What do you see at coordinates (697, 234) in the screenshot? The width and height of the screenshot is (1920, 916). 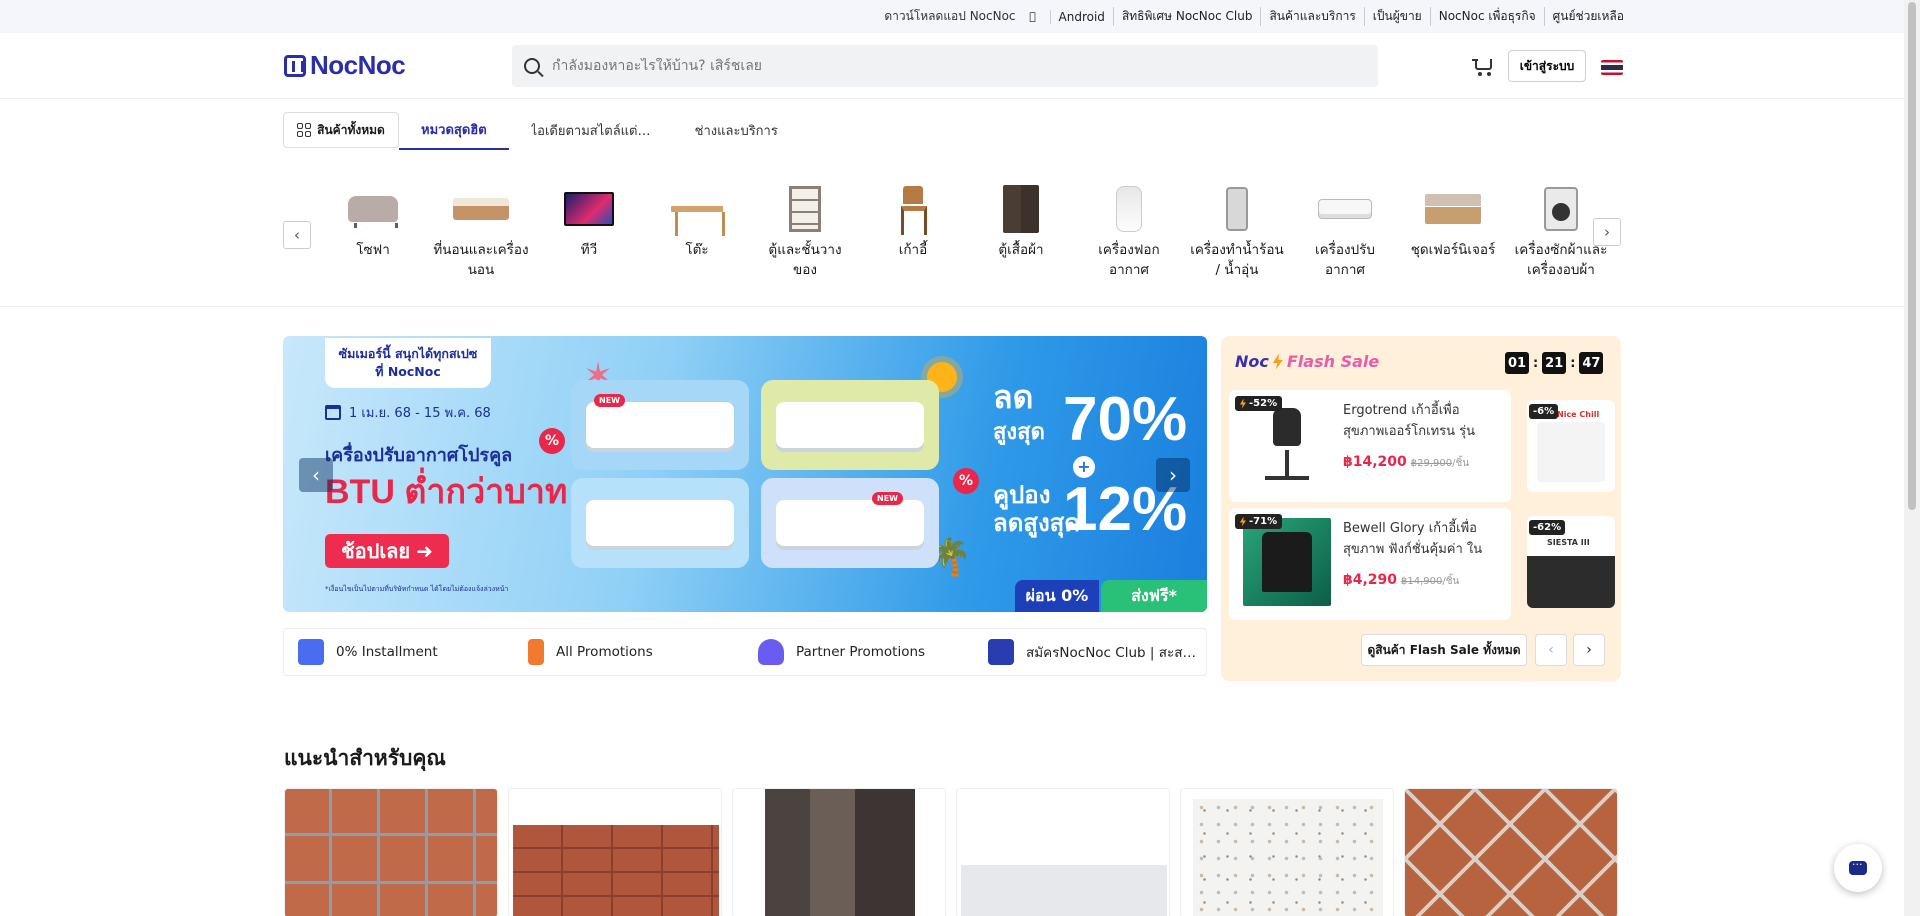 I see `category-item-table: โต๊ะ` at bounding box center [697, 234].